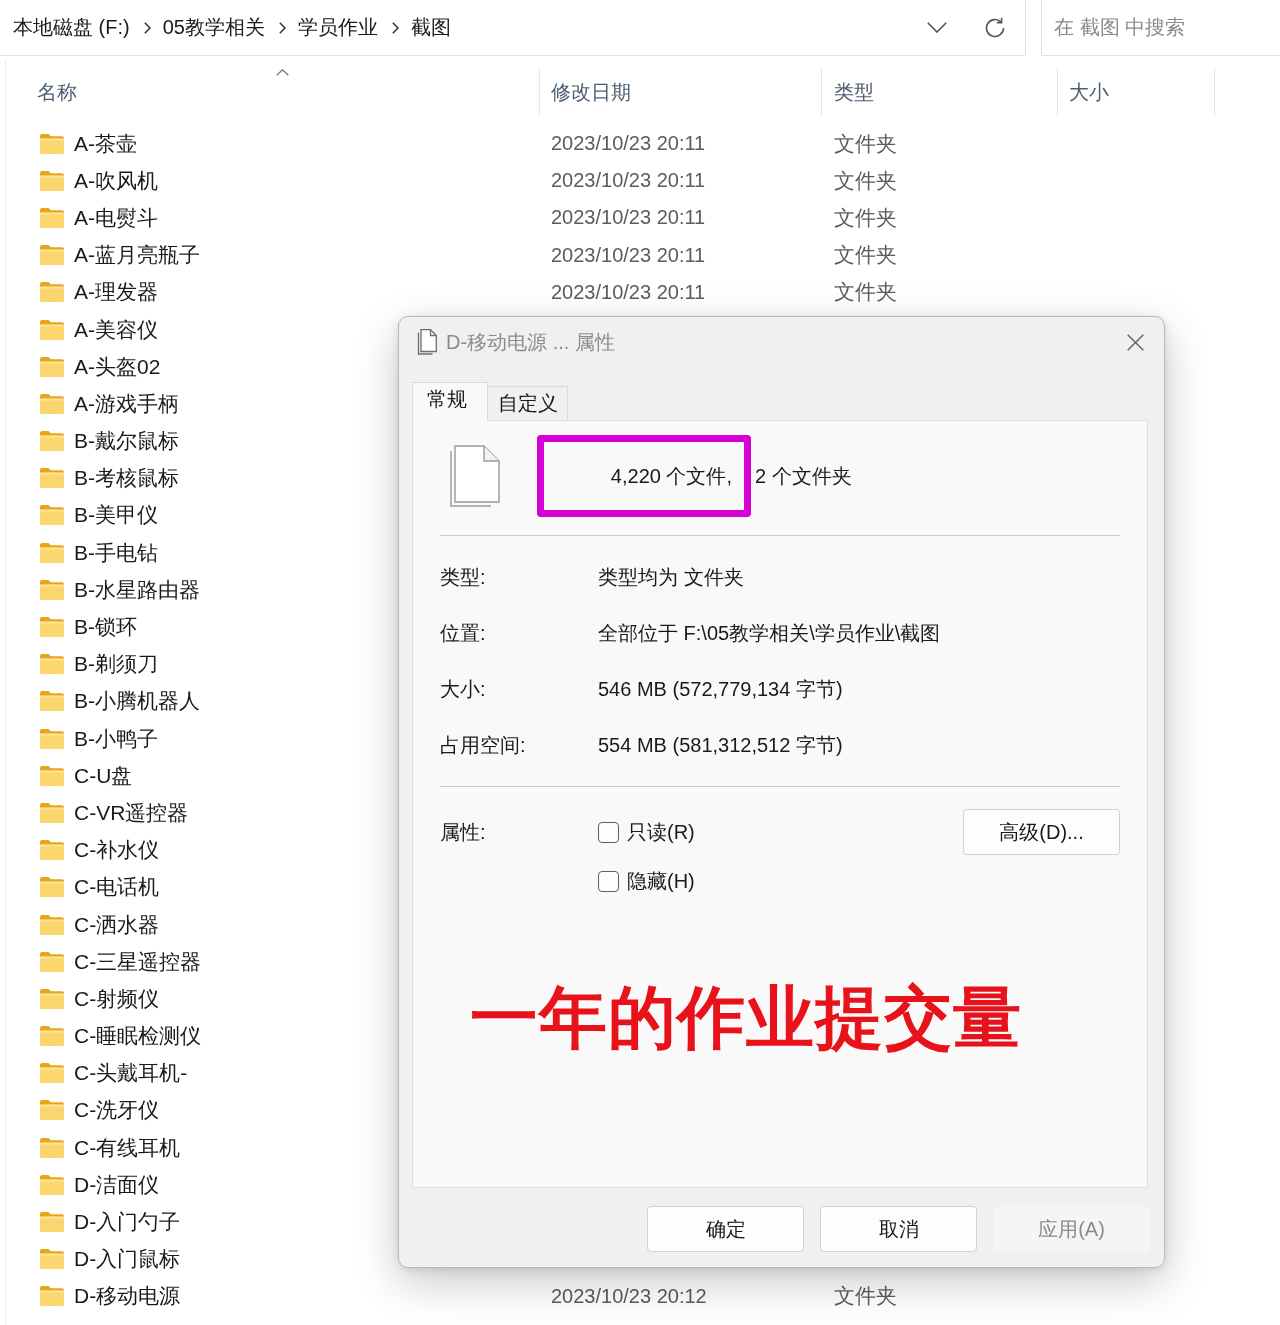 The width and height of the screenshot is (1280, 1325). What do you see at coordinates (720, 745) in the screenshot?
I see `property-value: 554 MB (581,312,512 字节)` at bounding box center [720, 745].